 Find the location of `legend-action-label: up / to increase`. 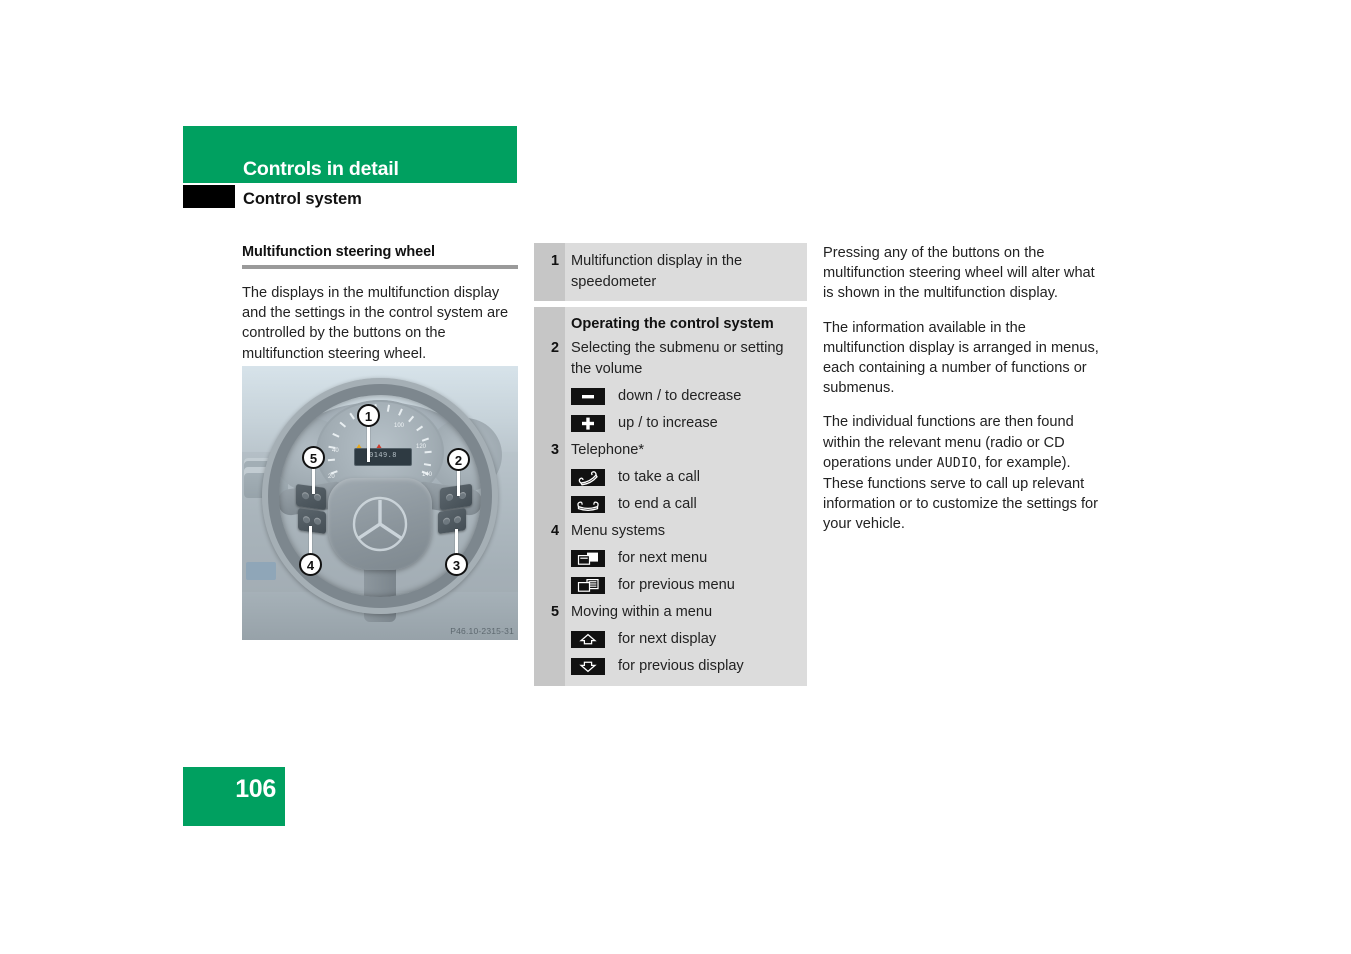

legend-action-label: up / to increase is located at coordinates (668, 423).